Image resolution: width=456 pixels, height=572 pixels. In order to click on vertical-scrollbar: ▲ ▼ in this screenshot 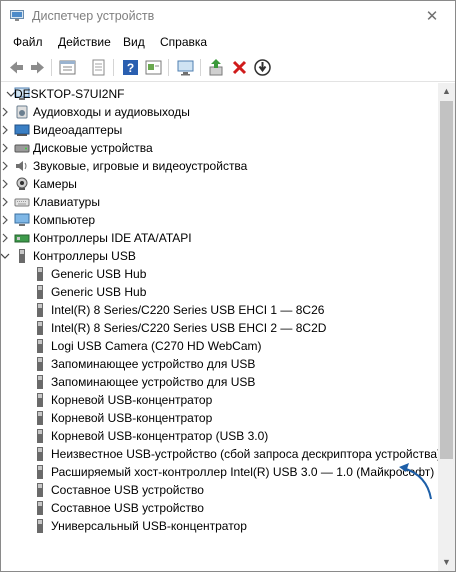, I will do `click(446, 327)`.